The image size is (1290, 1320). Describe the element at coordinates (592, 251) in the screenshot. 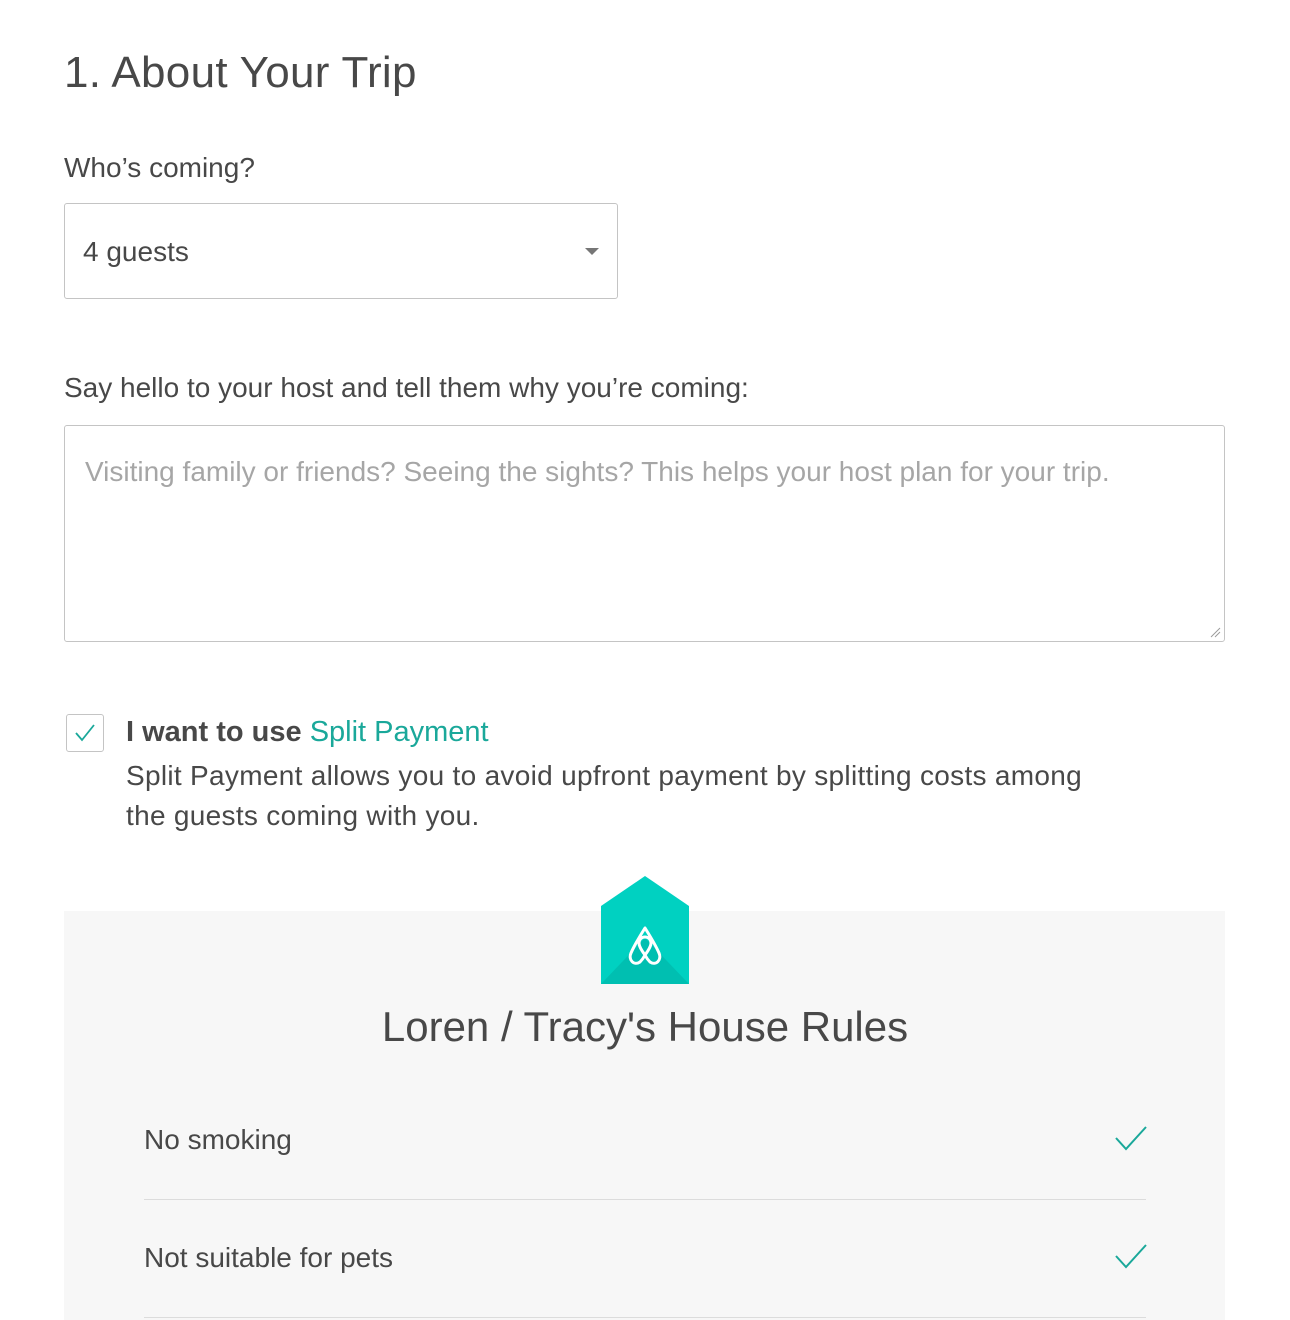

I see `caret-down-icon` at that location.